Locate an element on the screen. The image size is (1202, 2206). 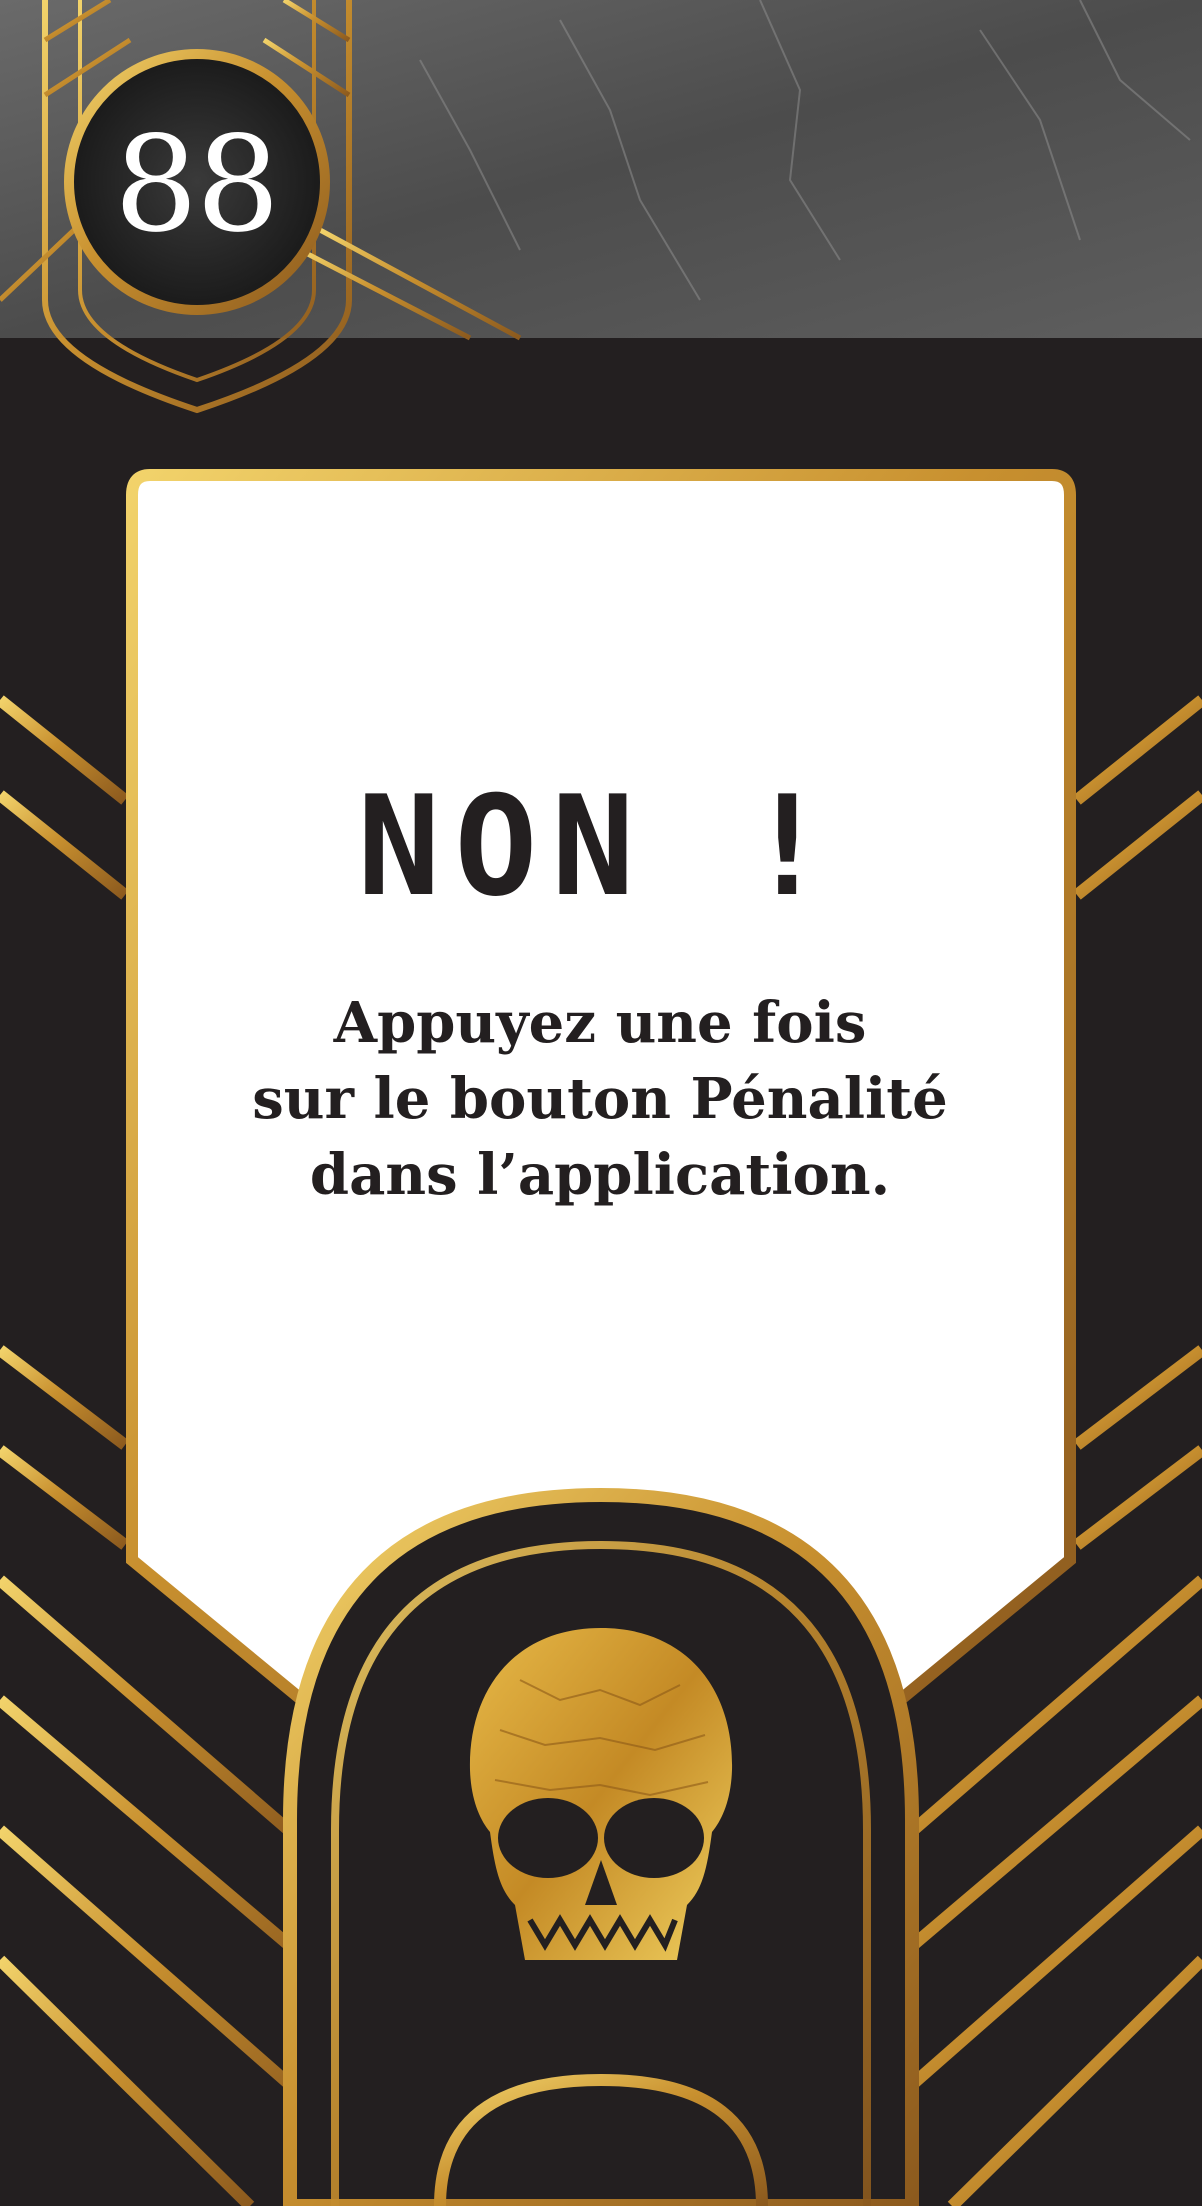
card-number: 88 is located at coordinates (197, 185).